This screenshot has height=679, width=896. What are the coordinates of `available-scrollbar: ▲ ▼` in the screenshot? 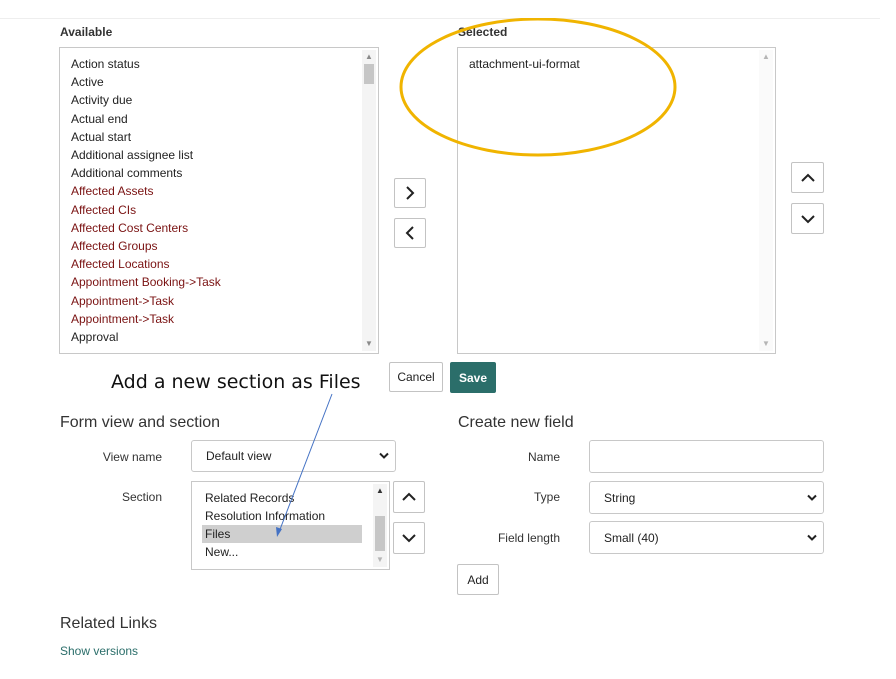 It's located at (369, 200).